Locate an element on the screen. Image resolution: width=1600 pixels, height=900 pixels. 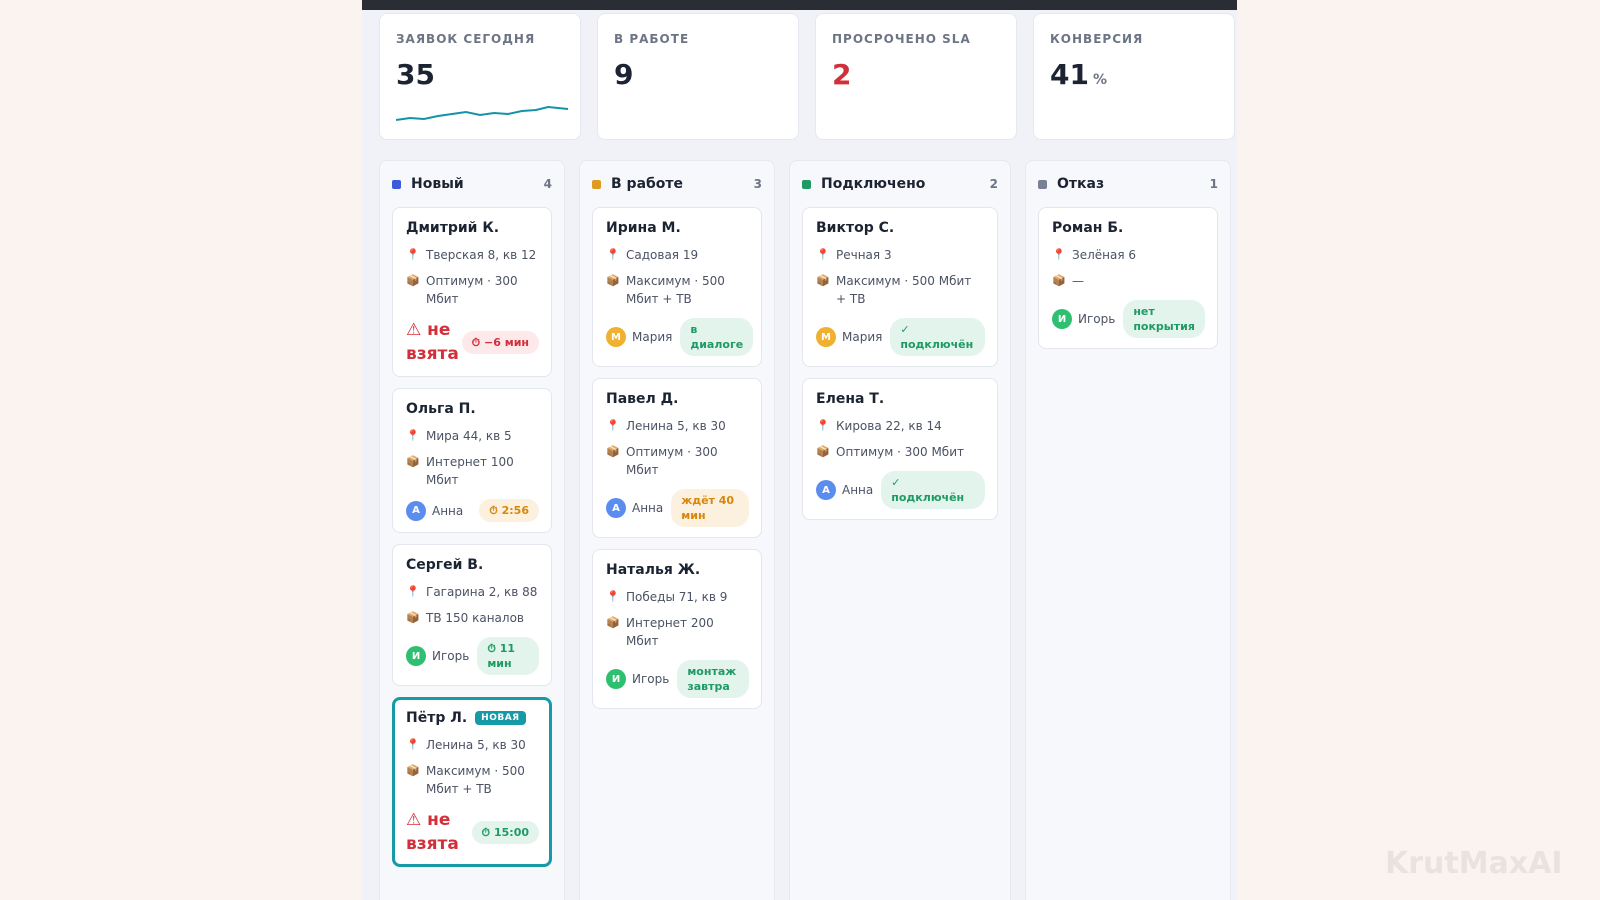
lead-address: 📍 Победы 71, кв 9 is located at coordinates (677, 597).